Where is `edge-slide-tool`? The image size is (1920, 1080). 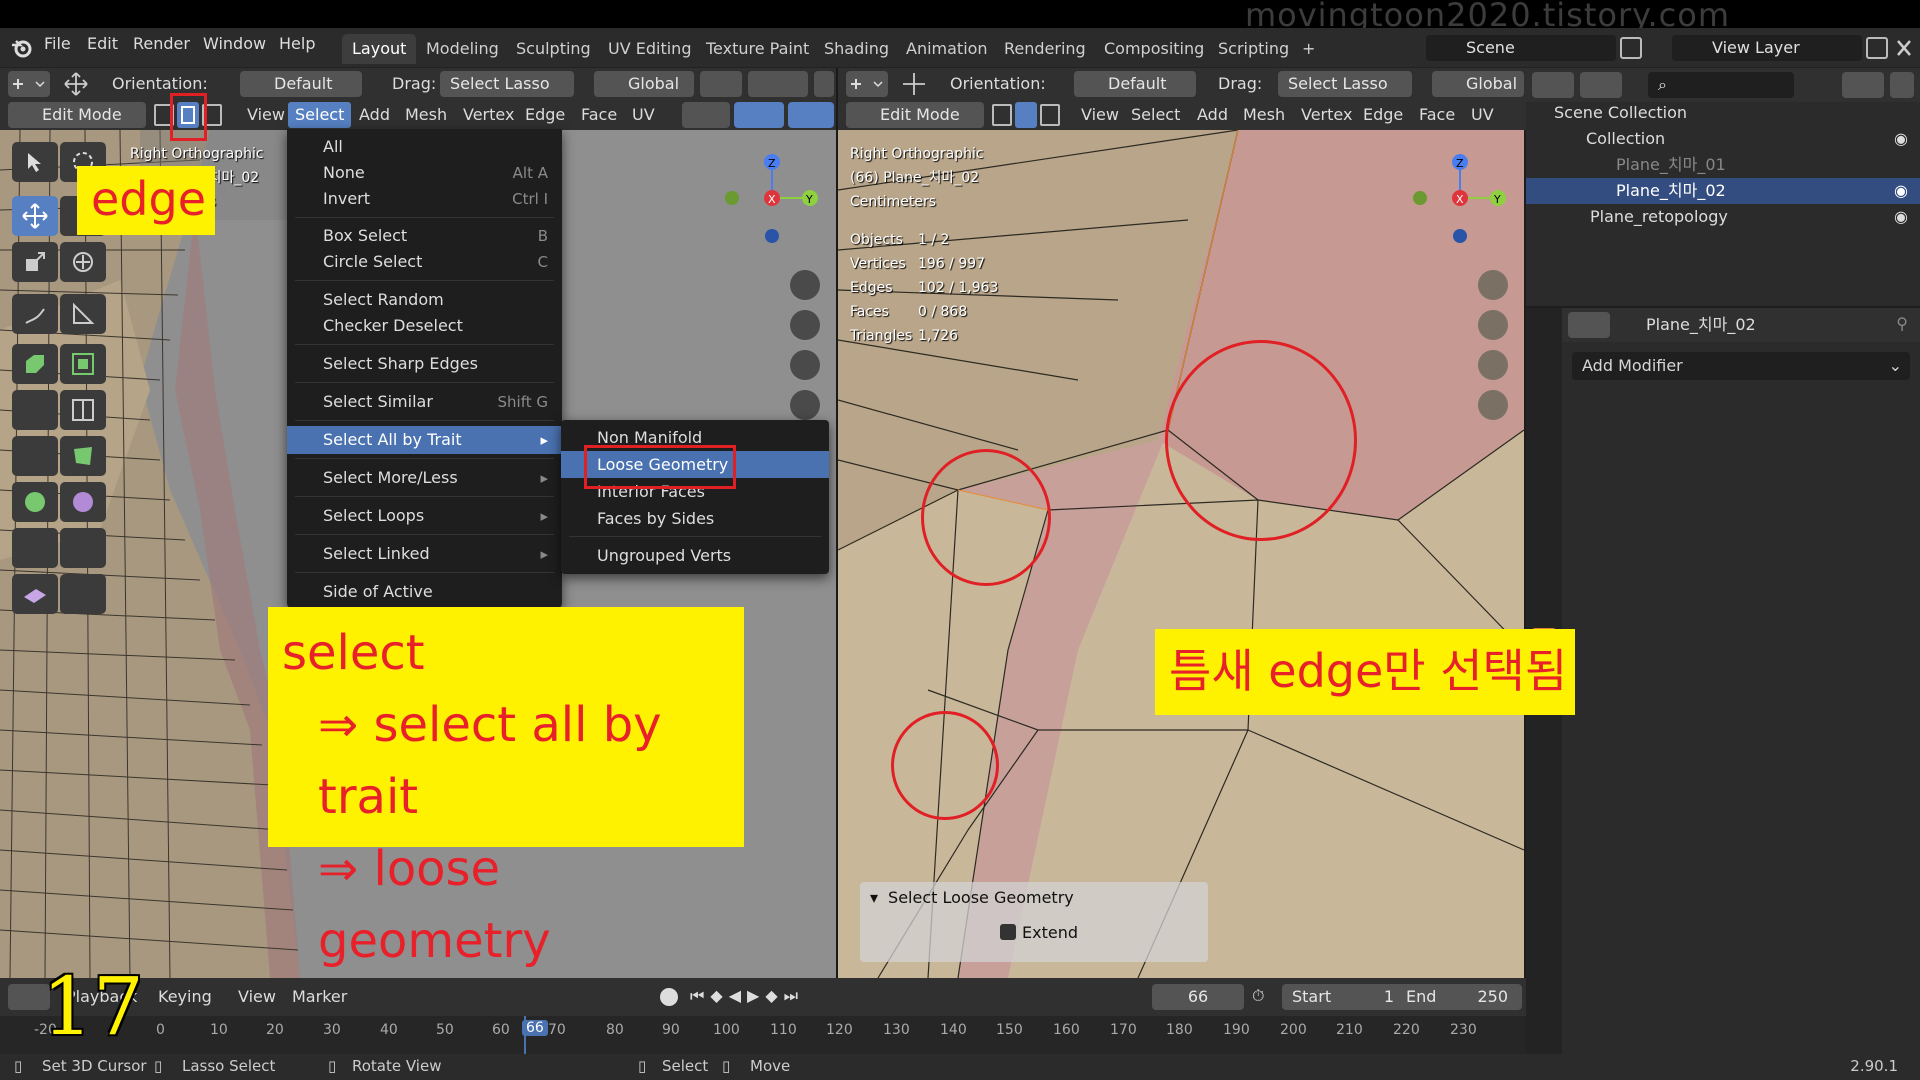
edge-slide-tool is located at coordinates (35, 548).